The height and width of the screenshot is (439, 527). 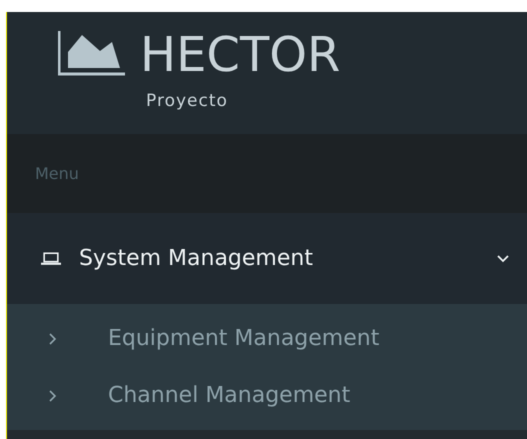 What do you see at coordinates (187, 101) in the screenshot?
I see `app-subtitle: Proyecto` at bounding box center [187, 101].